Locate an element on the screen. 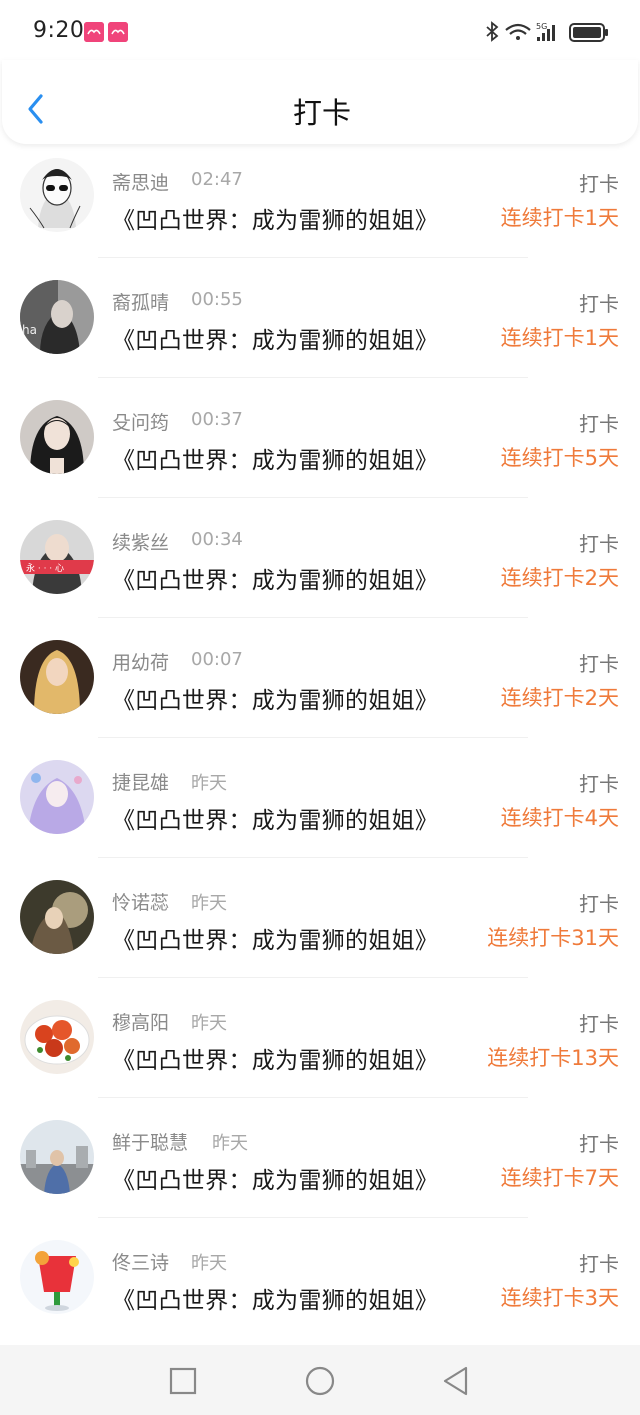 This screenshot has width=640, height=1415. streak-label: 连续打卡5天 is located at coordinates (559, 458).